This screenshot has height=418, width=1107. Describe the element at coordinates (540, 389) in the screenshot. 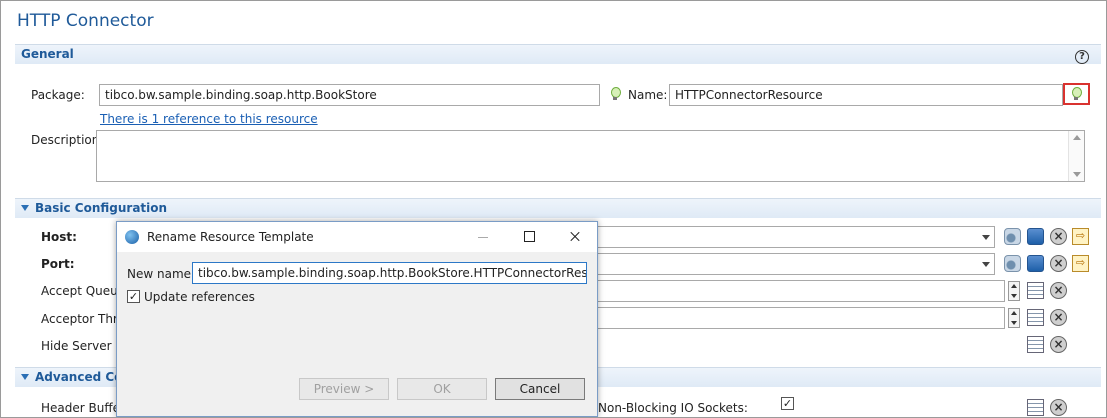

I see `cancel-button: Cancel` at that location.